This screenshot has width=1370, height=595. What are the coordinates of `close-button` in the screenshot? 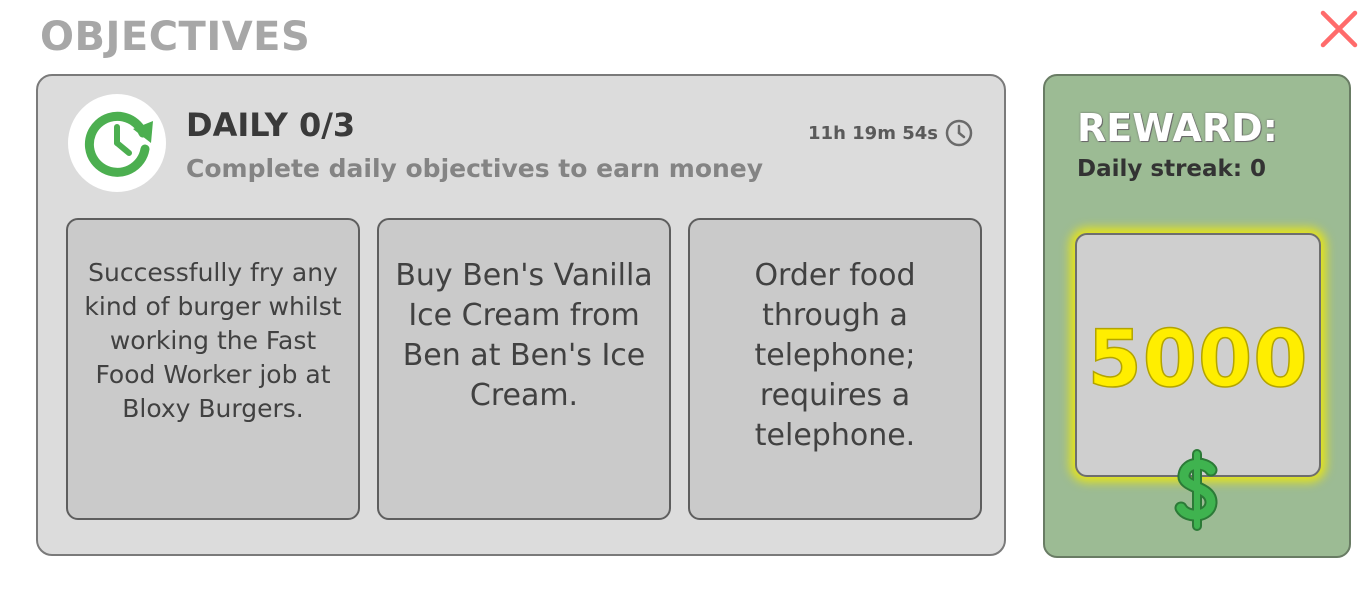 It's located at (1339, 29).